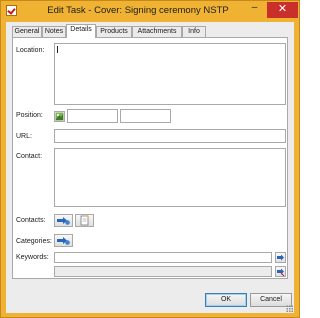 The width and height of the screenshot is (320, 318). What do you see at coordinates (92, 116) in the screenshot?
I see `position-x-input` at bounding box center [92, 116].